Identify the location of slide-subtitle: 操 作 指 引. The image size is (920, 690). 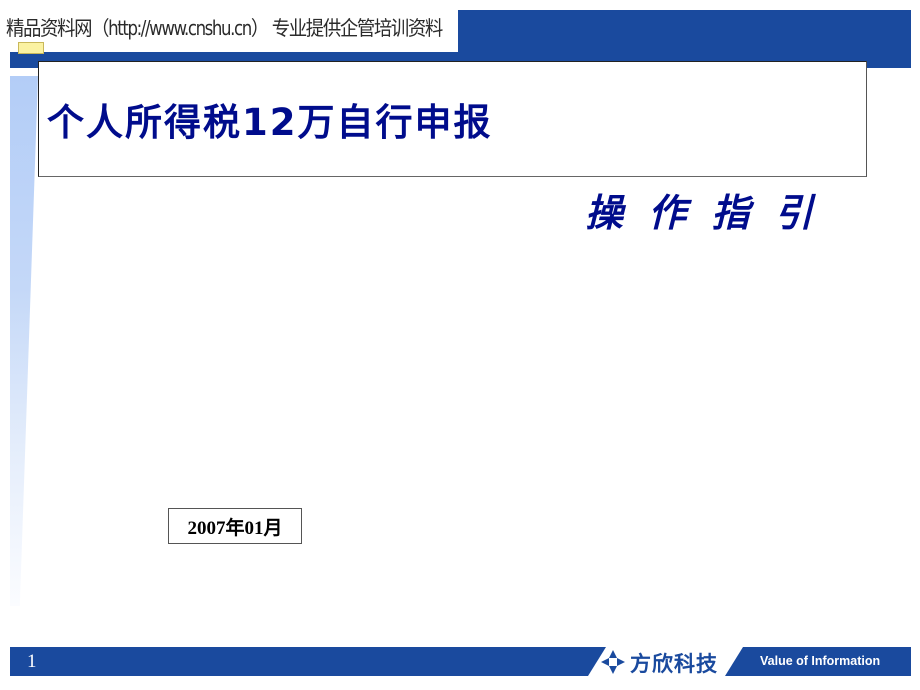
(702, 212).